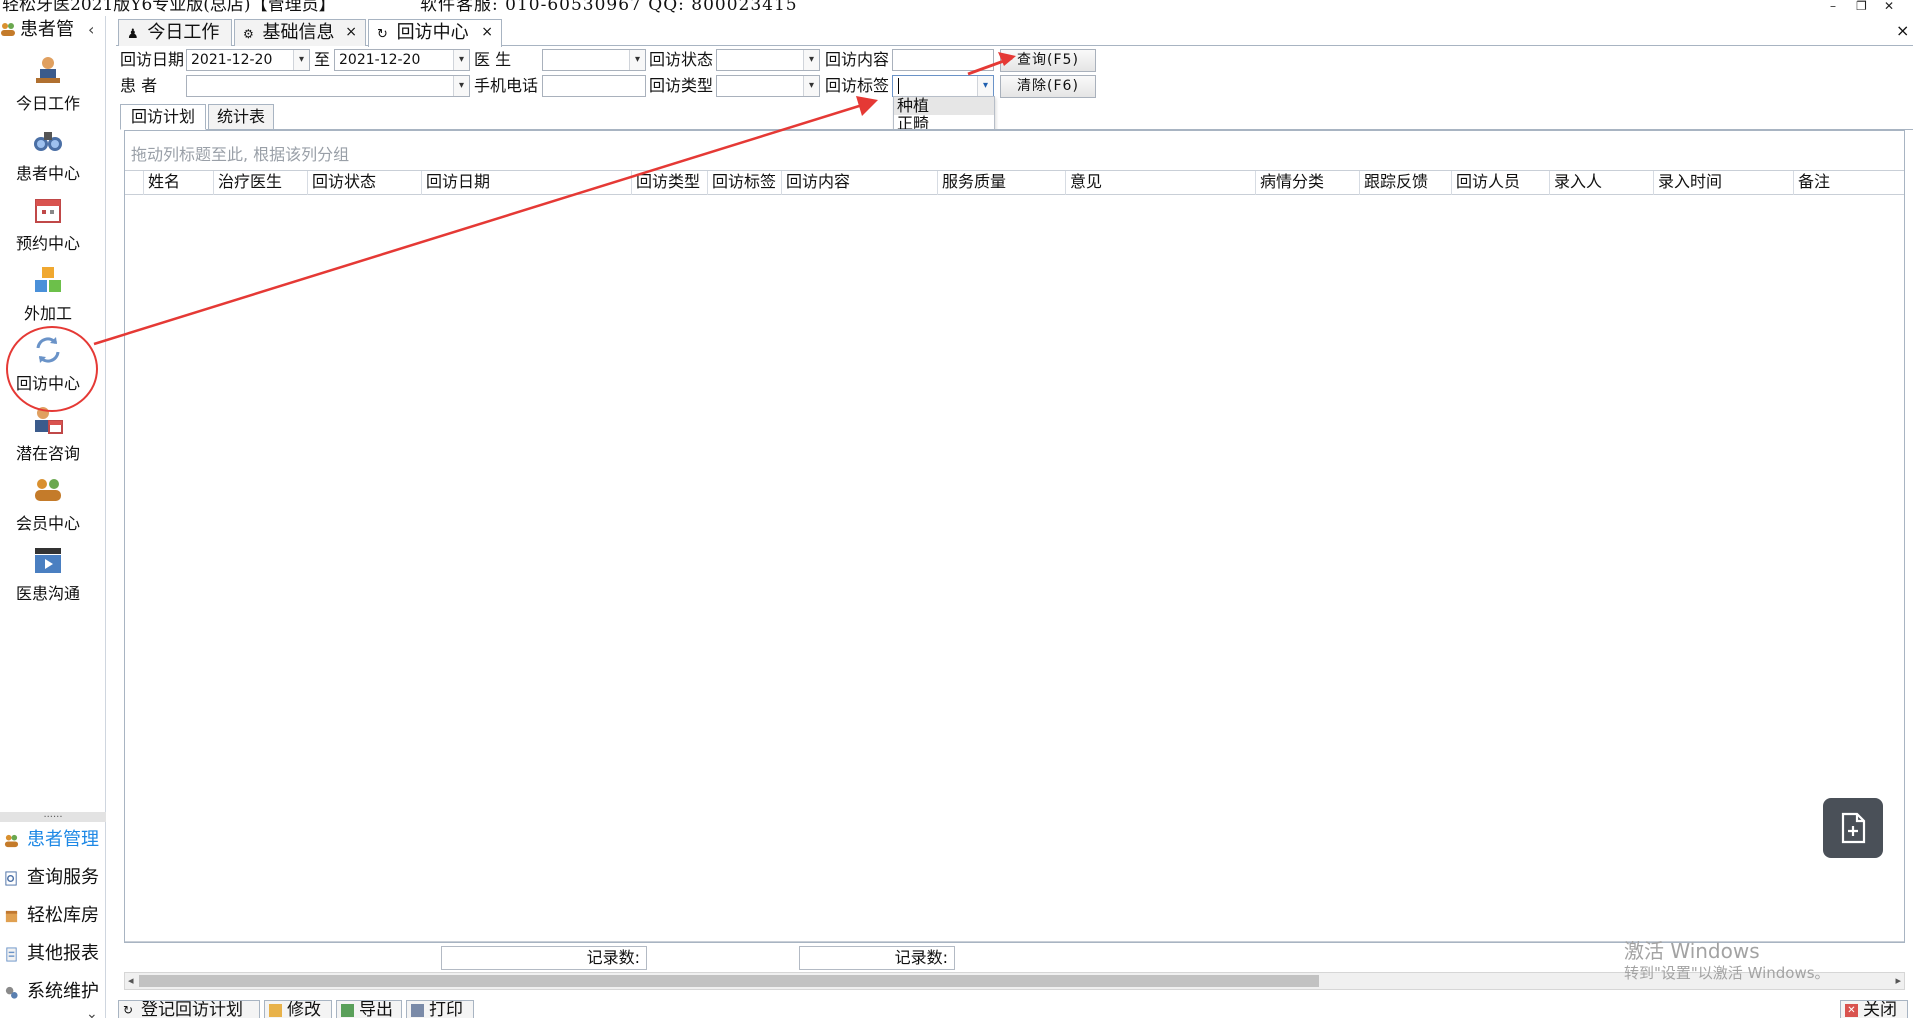 The image size is (1913, 1018). I want to click on export-button: 导出, so click(369, 1009).